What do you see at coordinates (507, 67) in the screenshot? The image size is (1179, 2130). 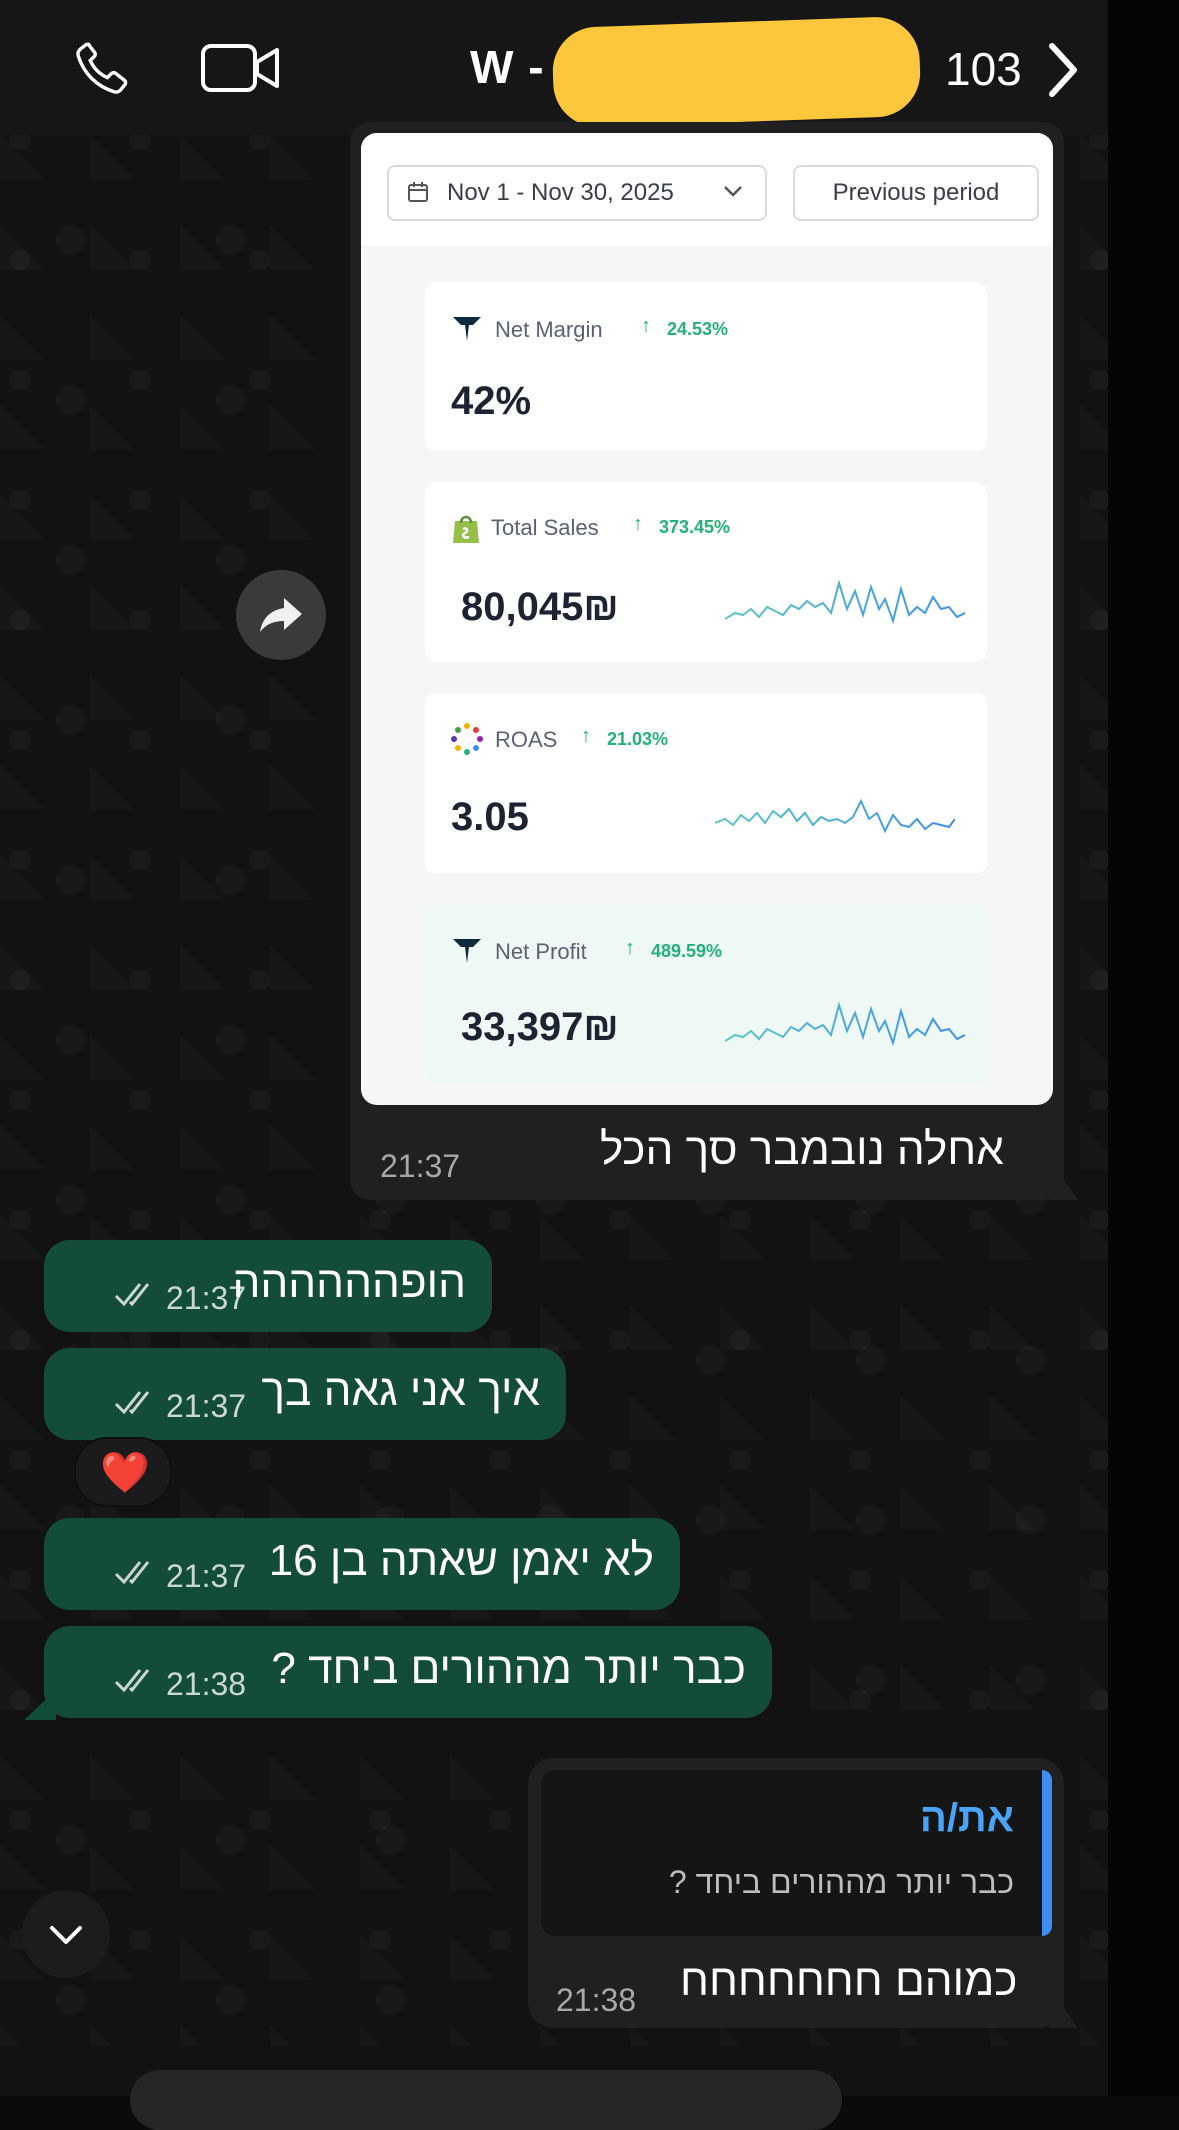 I see `contact-name-prefix: W -` at bounding box center [507, 67].